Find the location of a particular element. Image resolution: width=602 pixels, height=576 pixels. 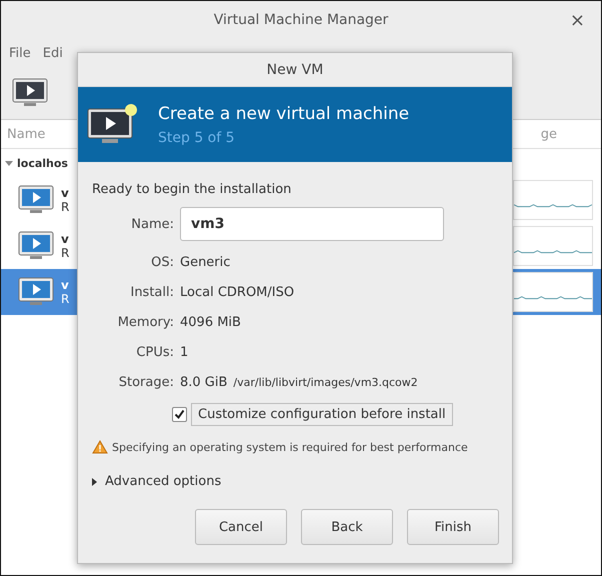

field-value: 1 is located at coordinates (184, 352).